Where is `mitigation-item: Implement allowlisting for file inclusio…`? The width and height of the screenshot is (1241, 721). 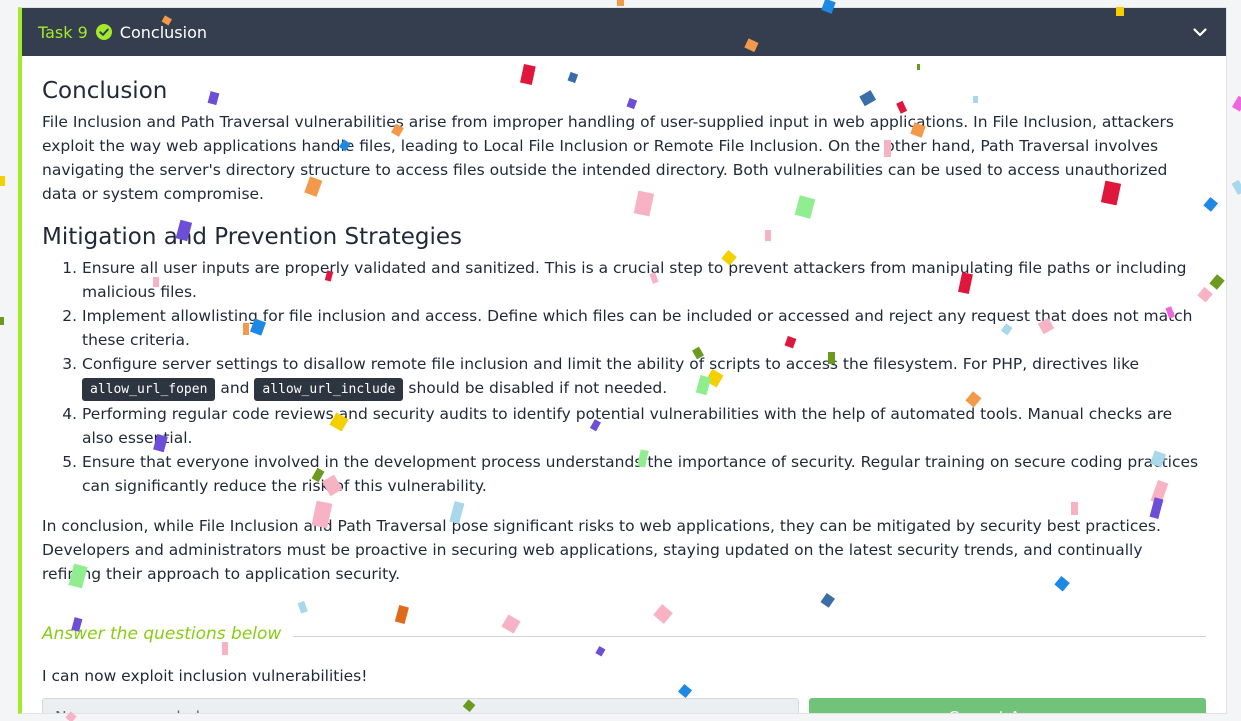
mitigation-item: Implement allowlisting for file inclusio… is located at coordinates (644, 328).